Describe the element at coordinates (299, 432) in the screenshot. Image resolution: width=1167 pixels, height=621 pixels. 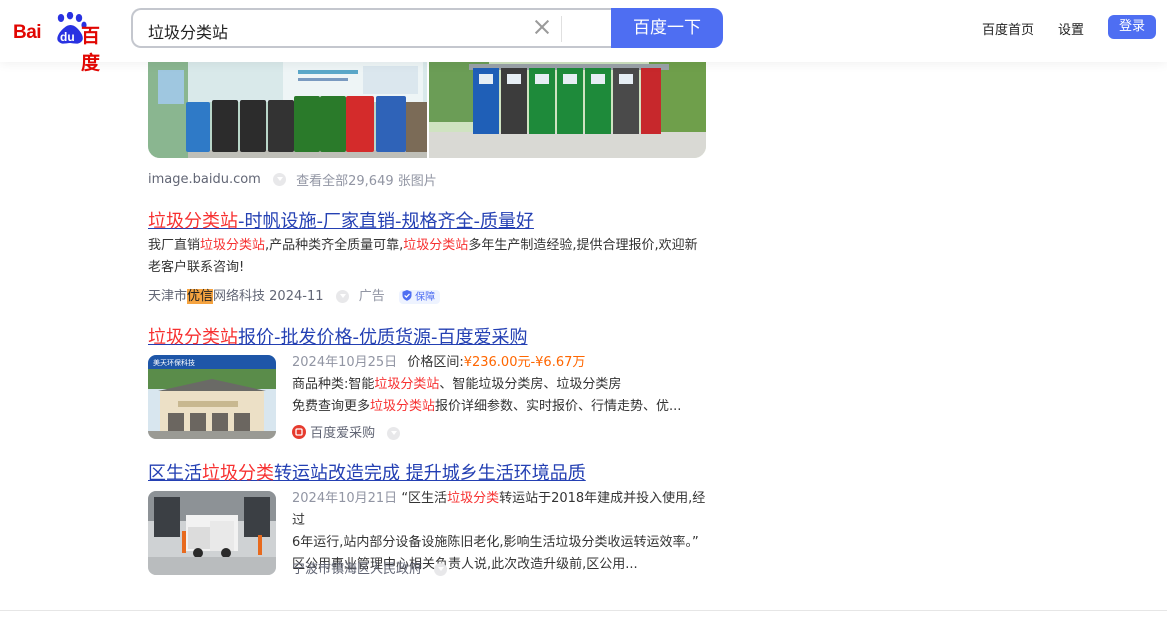
I see `aicaigou-icon` at that location.